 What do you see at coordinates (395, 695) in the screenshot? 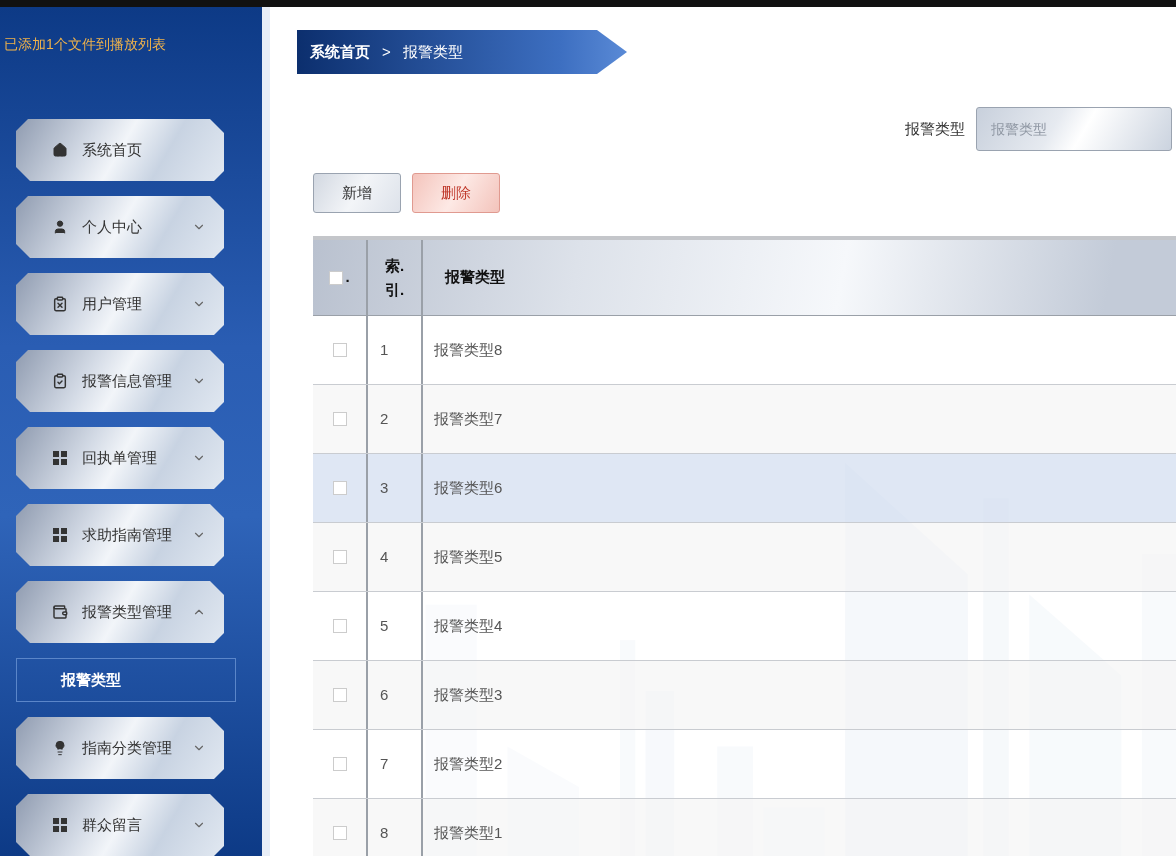
I see `table-cell: 6` at bounding box center [395, 695].